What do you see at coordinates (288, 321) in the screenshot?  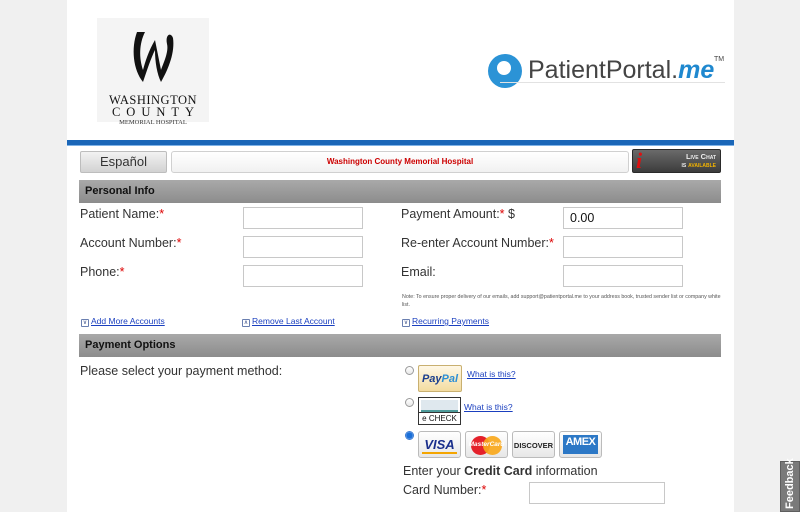 I see `remove-last-account-link: ∧ Remove Last Account` at bounding box center [288, 321].